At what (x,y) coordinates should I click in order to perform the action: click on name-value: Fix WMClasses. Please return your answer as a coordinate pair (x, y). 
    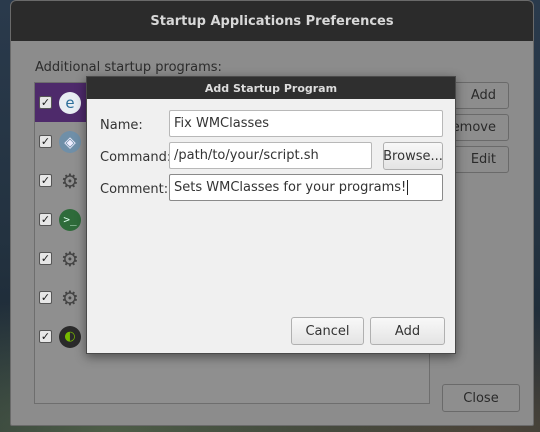
    Looking at the image, I should click on (222, 123).